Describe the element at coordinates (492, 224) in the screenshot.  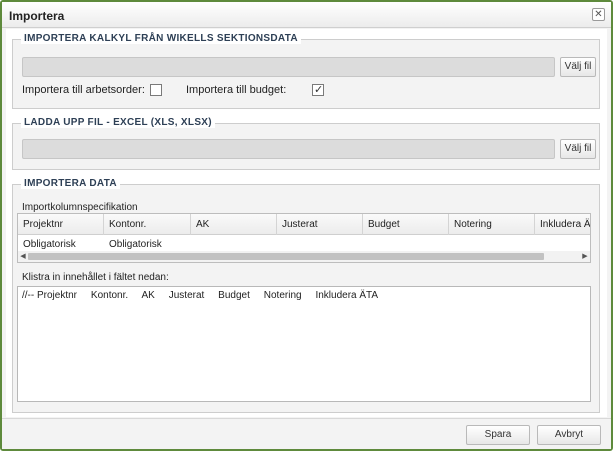
I see `column-header: Notering` at that location.